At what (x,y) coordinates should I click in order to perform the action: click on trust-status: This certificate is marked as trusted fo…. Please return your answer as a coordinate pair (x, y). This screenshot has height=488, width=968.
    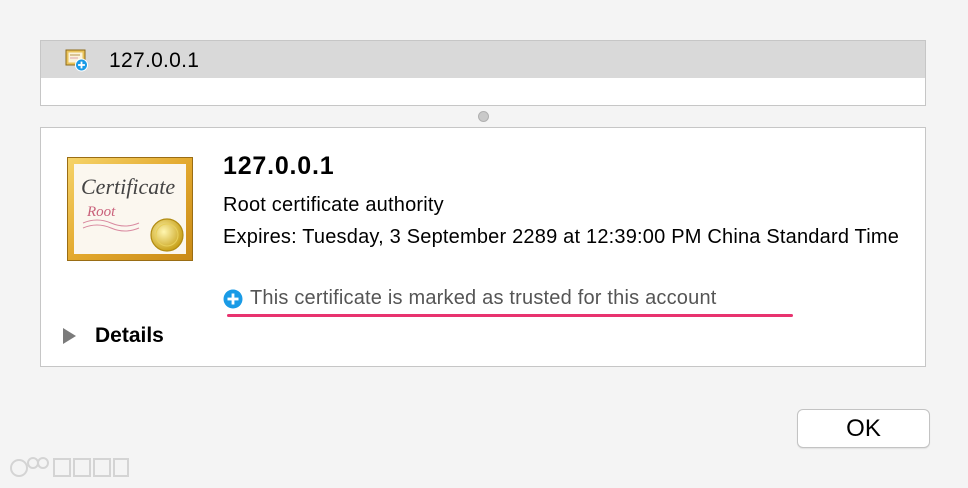
    Looking at the image, I should click on (470, 298).